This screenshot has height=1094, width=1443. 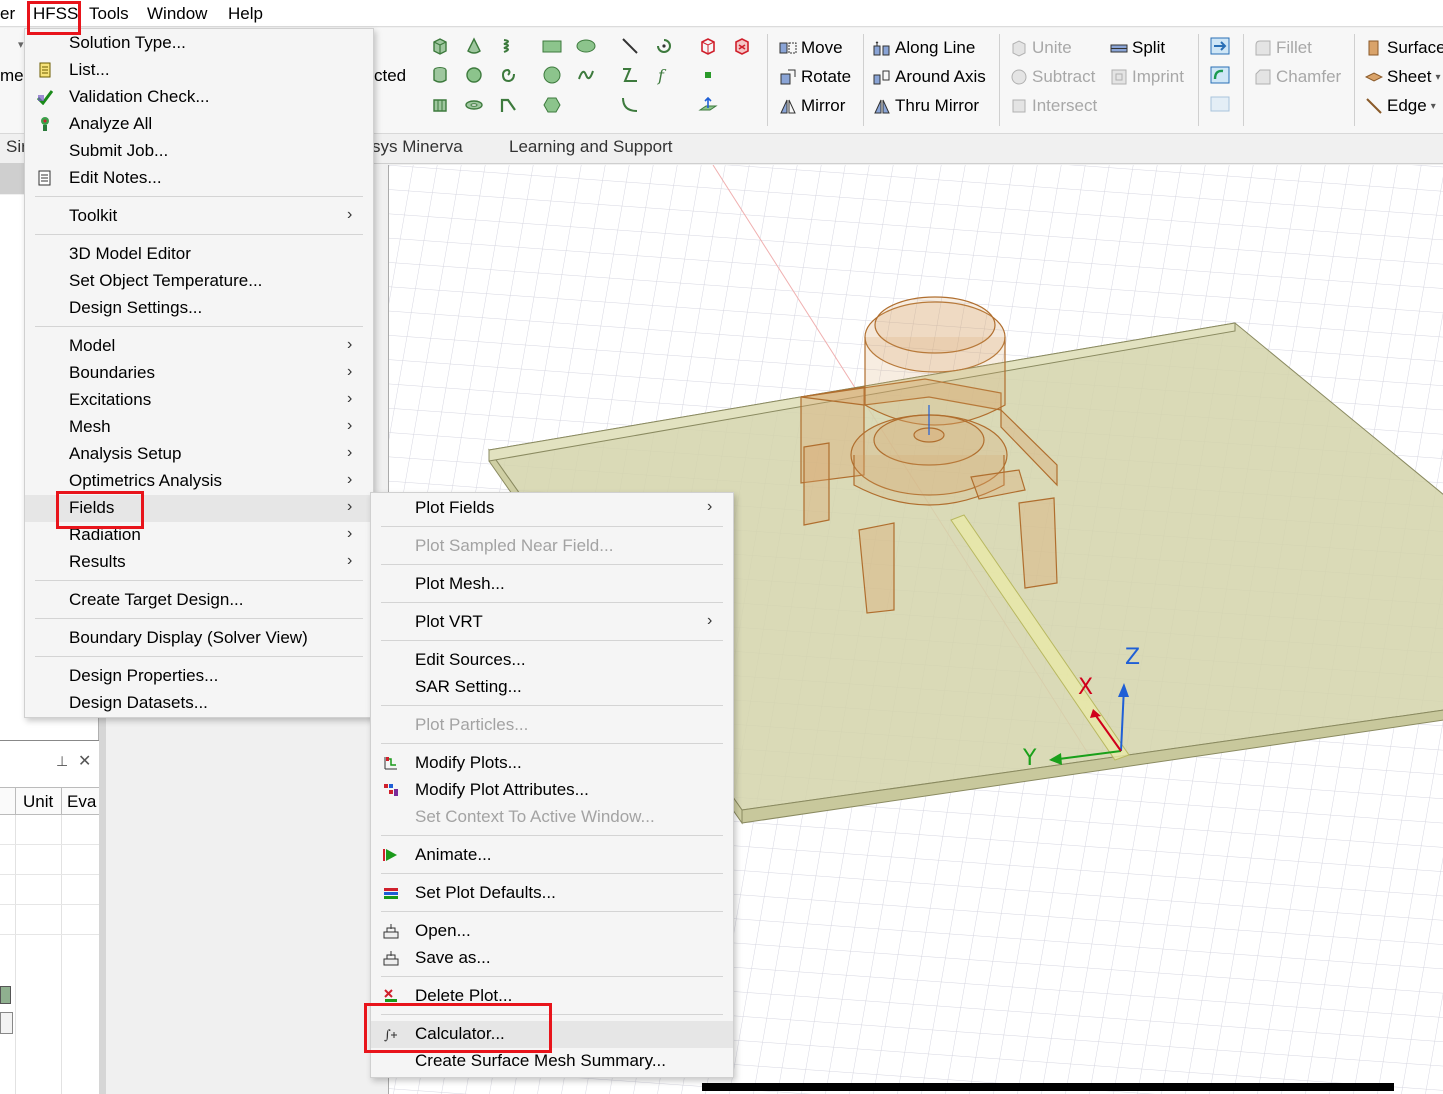 I want to click on move-button: Move, so click(x=811, y=48).